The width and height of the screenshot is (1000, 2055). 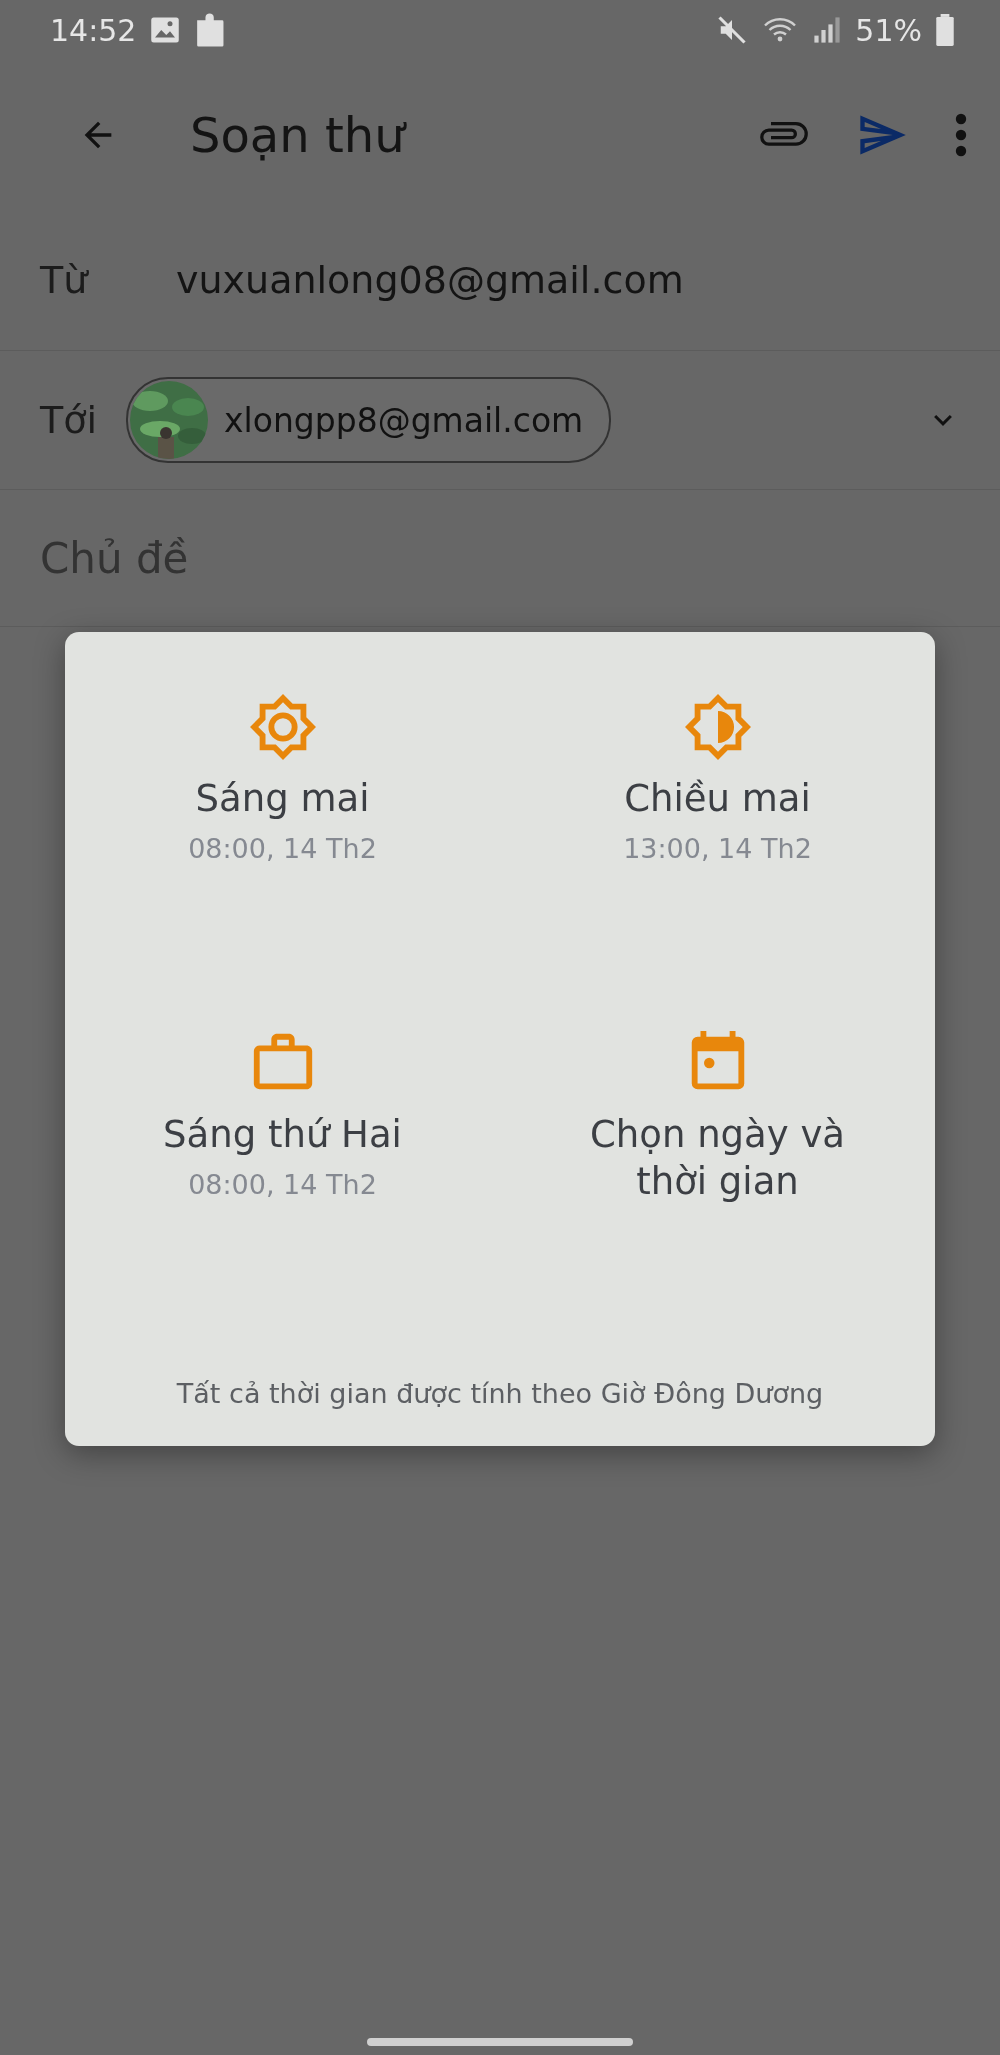 I want to click on schedule-option: Sáng thứ Hai 08:00, 14 Th2, so click(x=282, y=1196).